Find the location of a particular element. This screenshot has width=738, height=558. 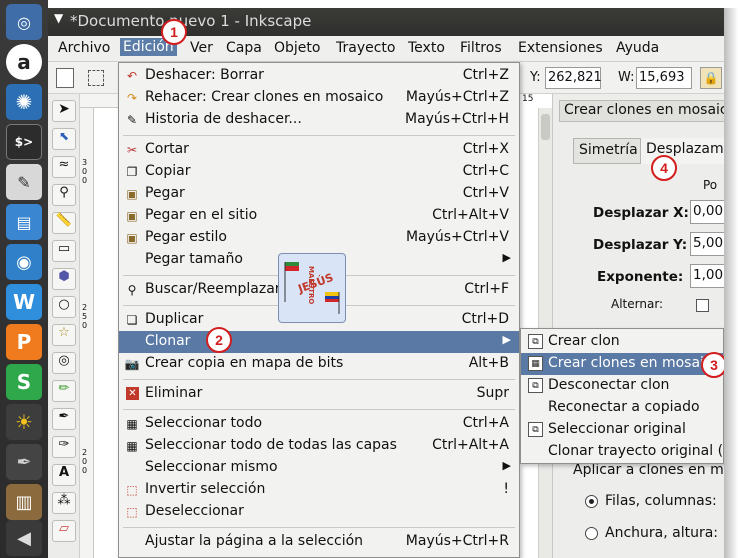

menu-item-label: Seleccionar todo is located at coordinates (204, 423).